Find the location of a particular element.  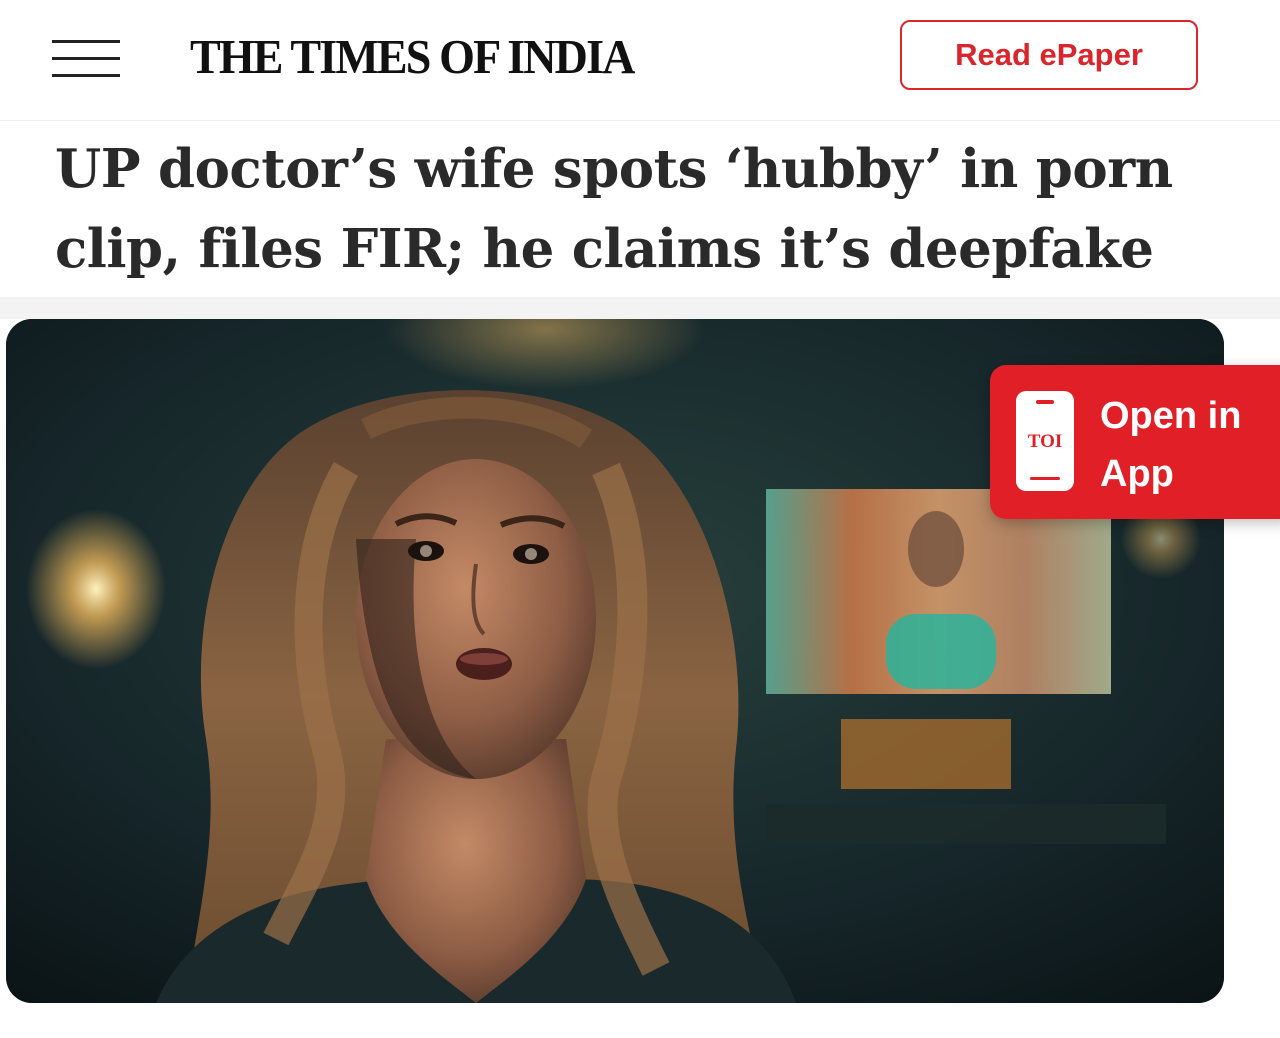

phone-icon: TOI is located at coordinates (1045, 441).